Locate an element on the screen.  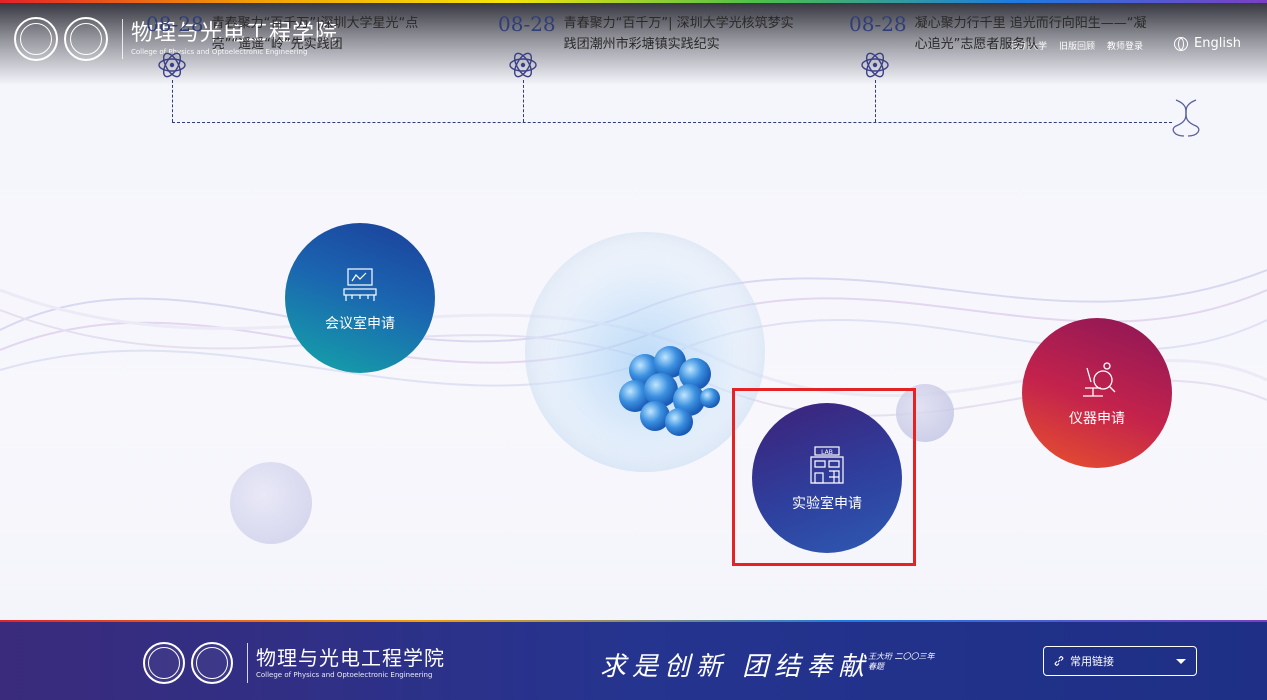
footer-college-name: 物理与光电工程学院 is located at coordinates (350, 658).